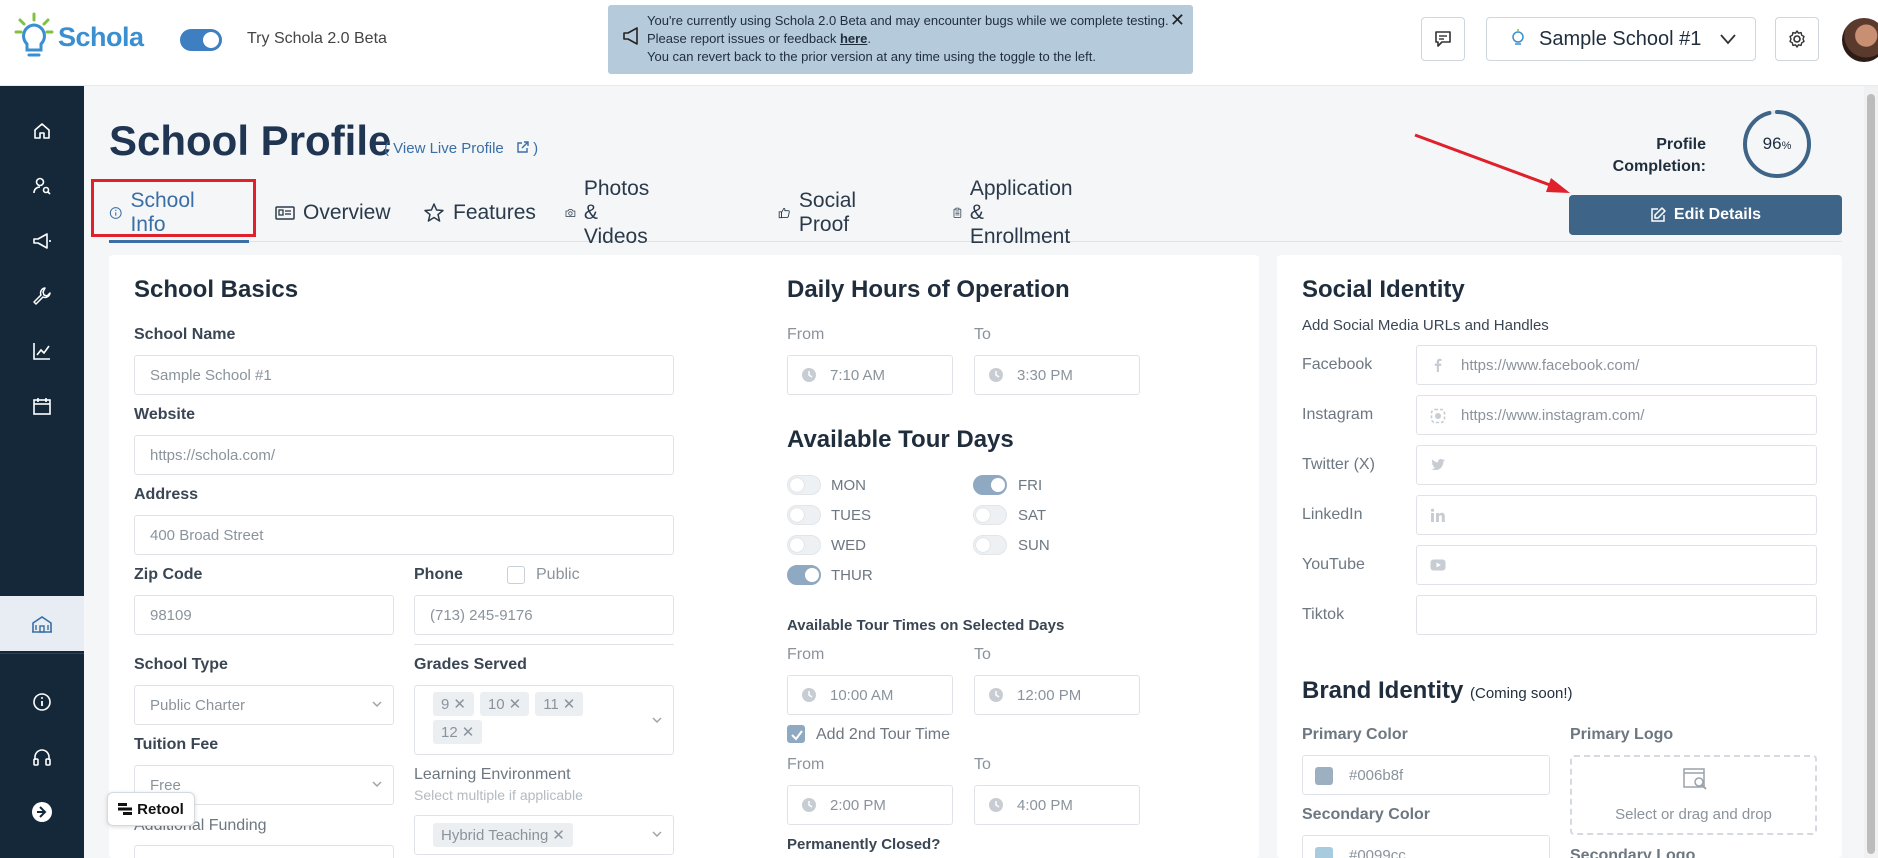 Image resolution: width=1878 pixels, height=858 pixels. Describe the element at coordinates (458, 732) in the screenshot. I see `grade-chip: 12 ✕` at that location.